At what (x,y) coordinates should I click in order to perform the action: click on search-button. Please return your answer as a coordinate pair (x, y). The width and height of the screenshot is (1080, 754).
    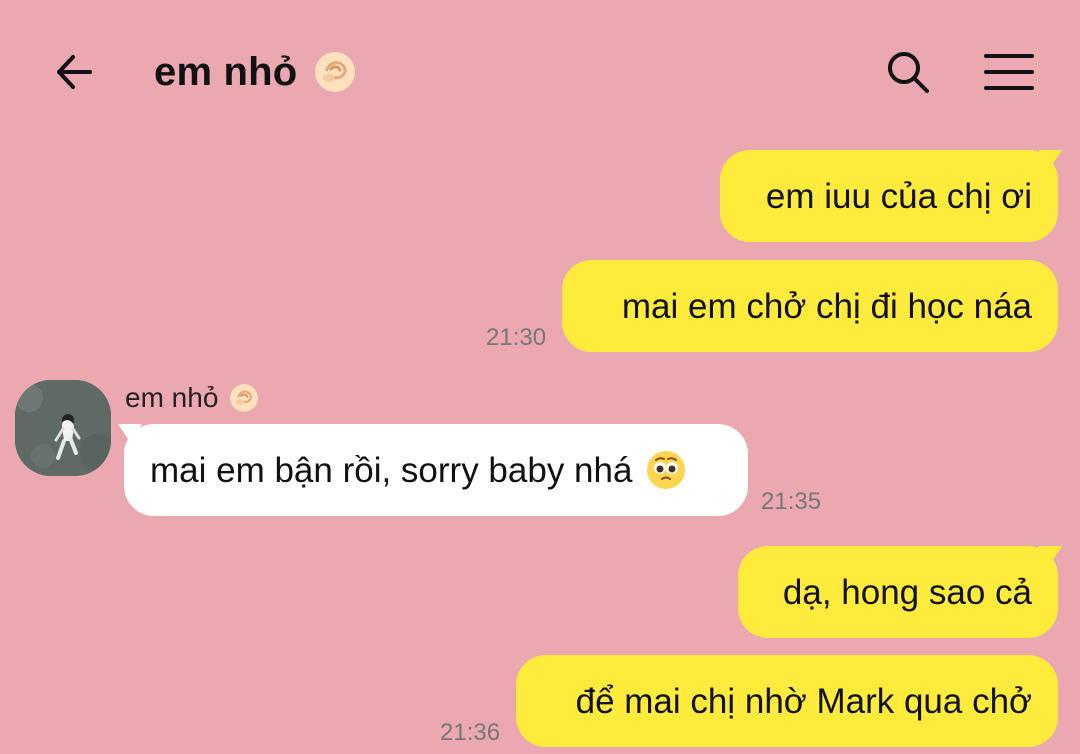
    Looking at the image, I should click on (908, 72).